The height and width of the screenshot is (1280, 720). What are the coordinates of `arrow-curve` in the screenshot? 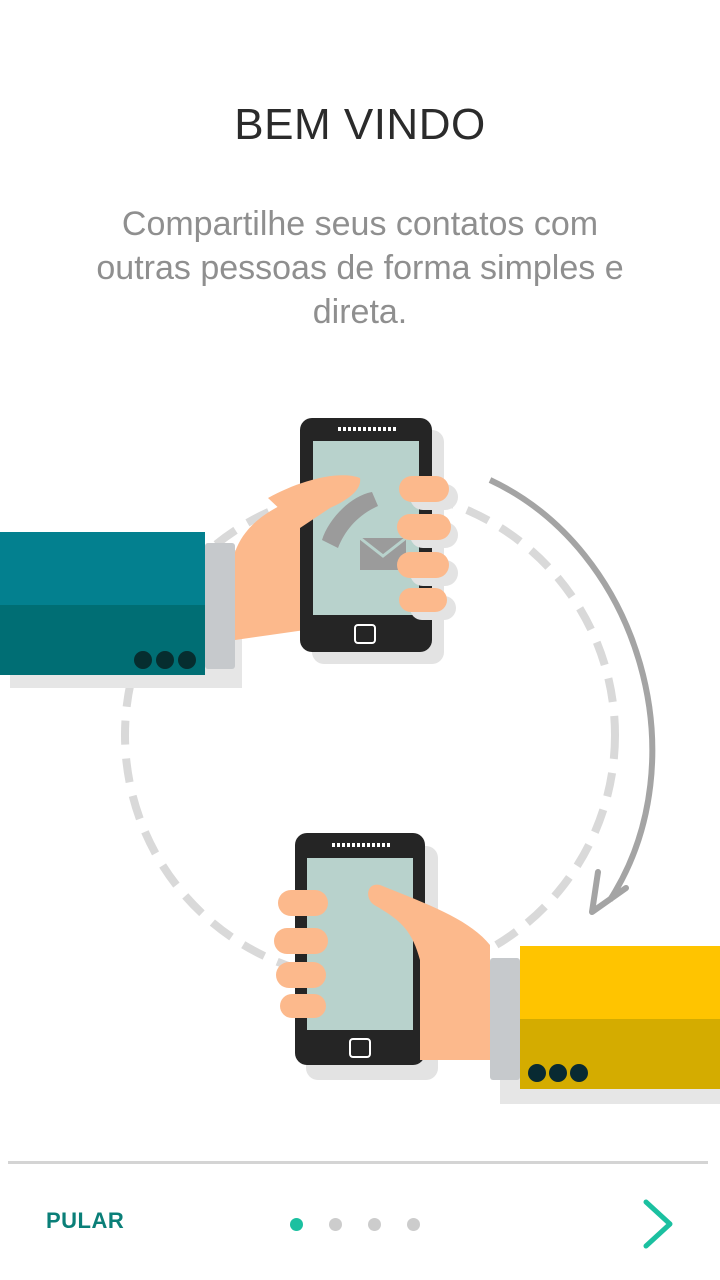 It's located at (572, 689).